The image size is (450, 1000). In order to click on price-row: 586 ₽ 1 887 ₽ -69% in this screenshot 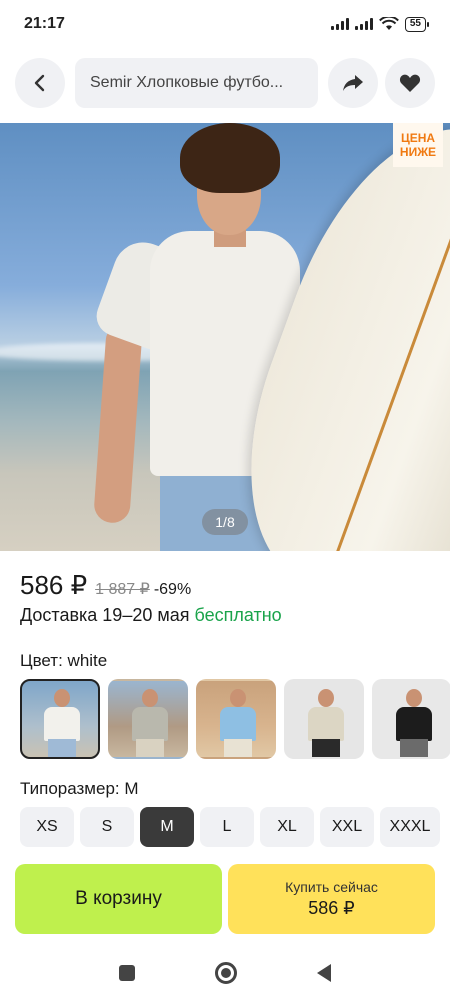, I will do `click(105, 585)`.